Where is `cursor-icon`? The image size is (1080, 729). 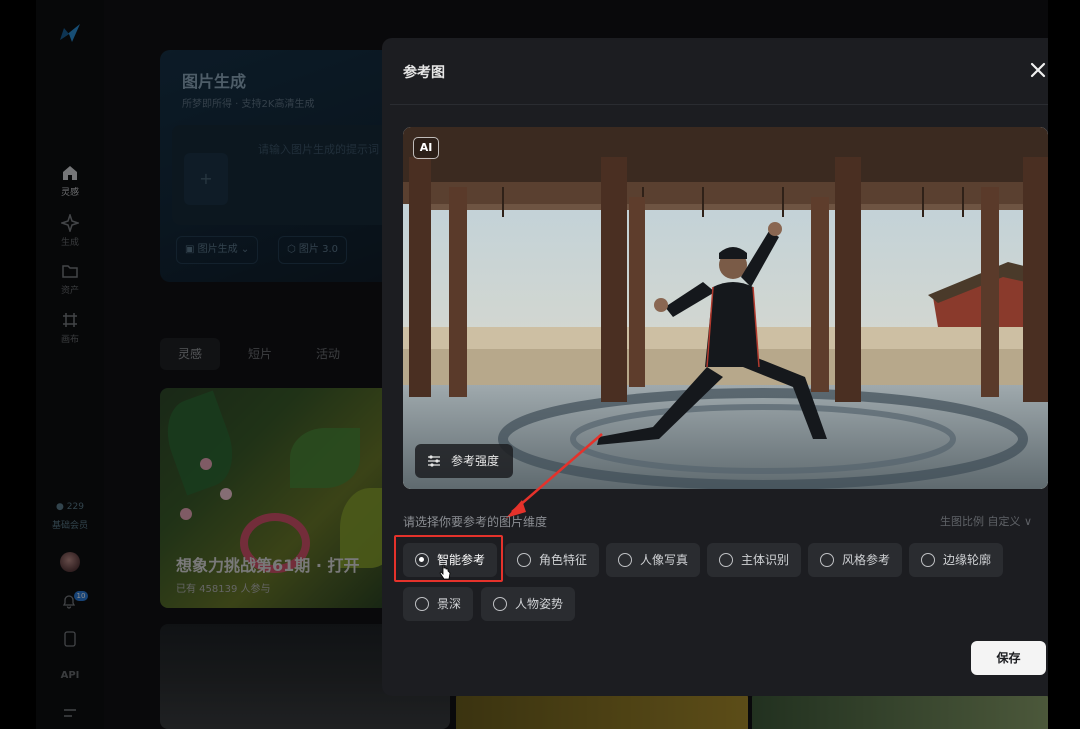
cursor-icon is located at coordinates (445, 572).